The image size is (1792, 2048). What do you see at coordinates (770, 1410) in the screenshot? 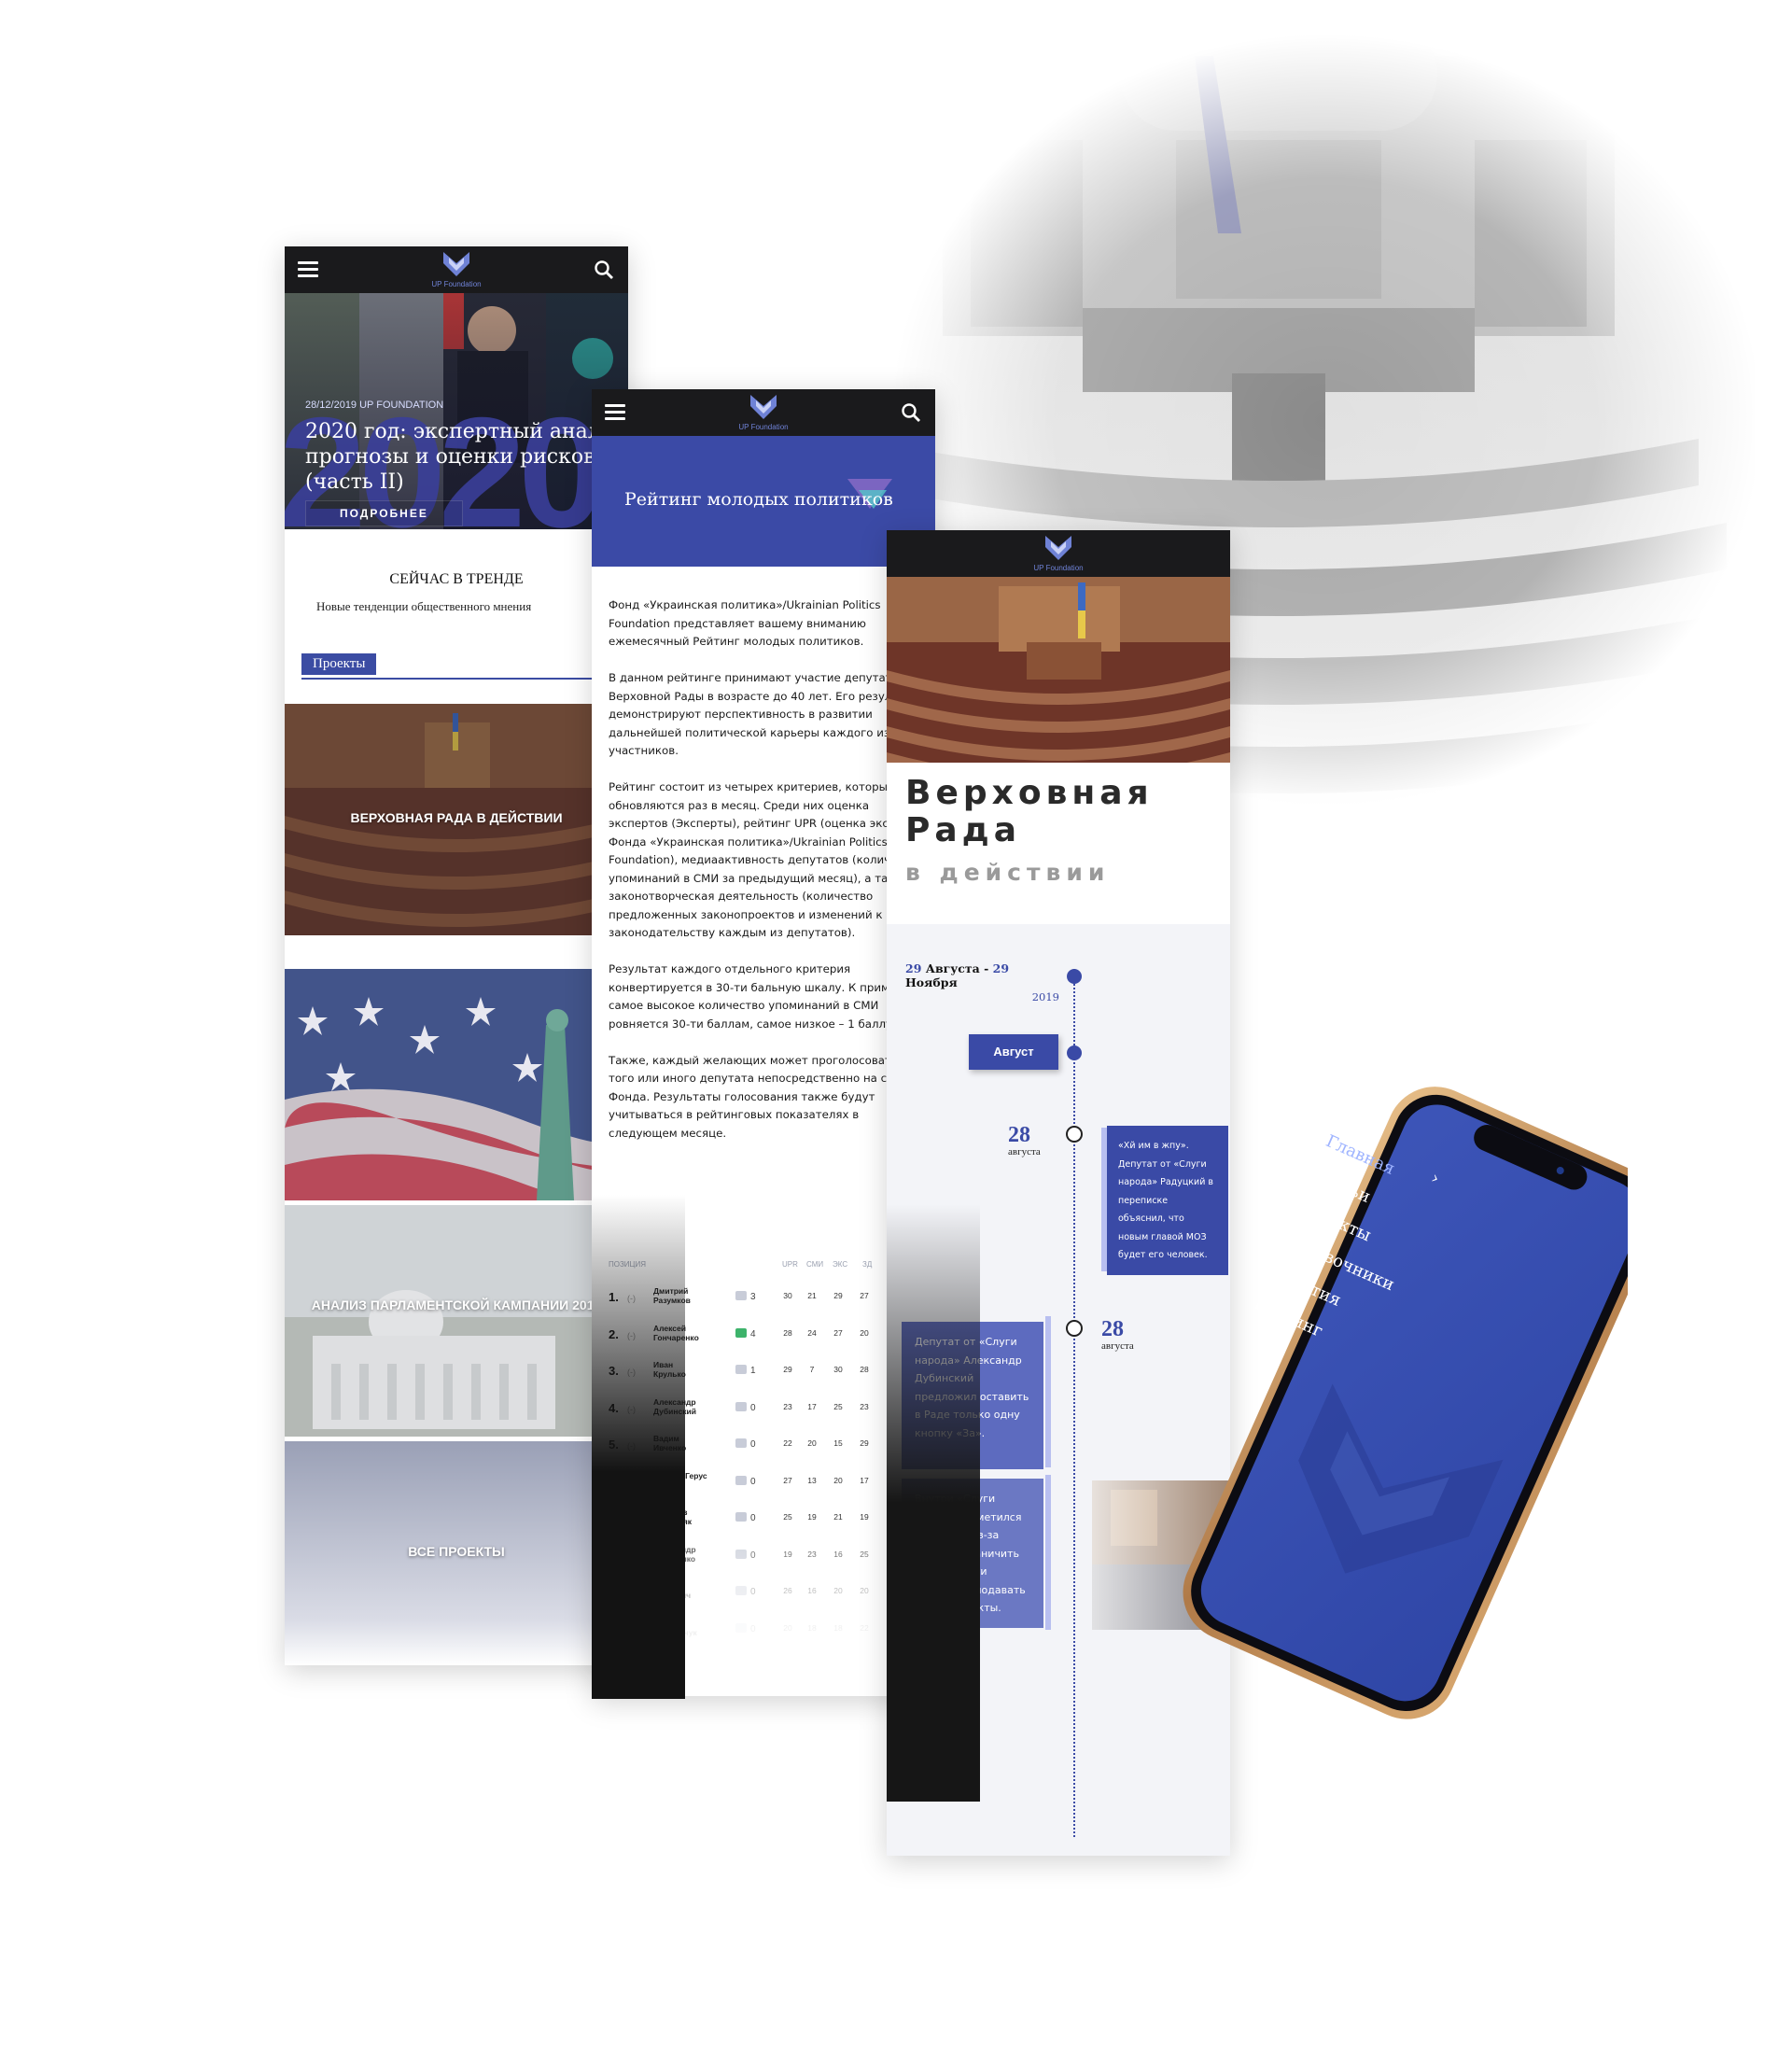
I see `table-row: 4. (-) Александр Дубинский 0 23 17 25 23` at bounding box center [770, 1410].